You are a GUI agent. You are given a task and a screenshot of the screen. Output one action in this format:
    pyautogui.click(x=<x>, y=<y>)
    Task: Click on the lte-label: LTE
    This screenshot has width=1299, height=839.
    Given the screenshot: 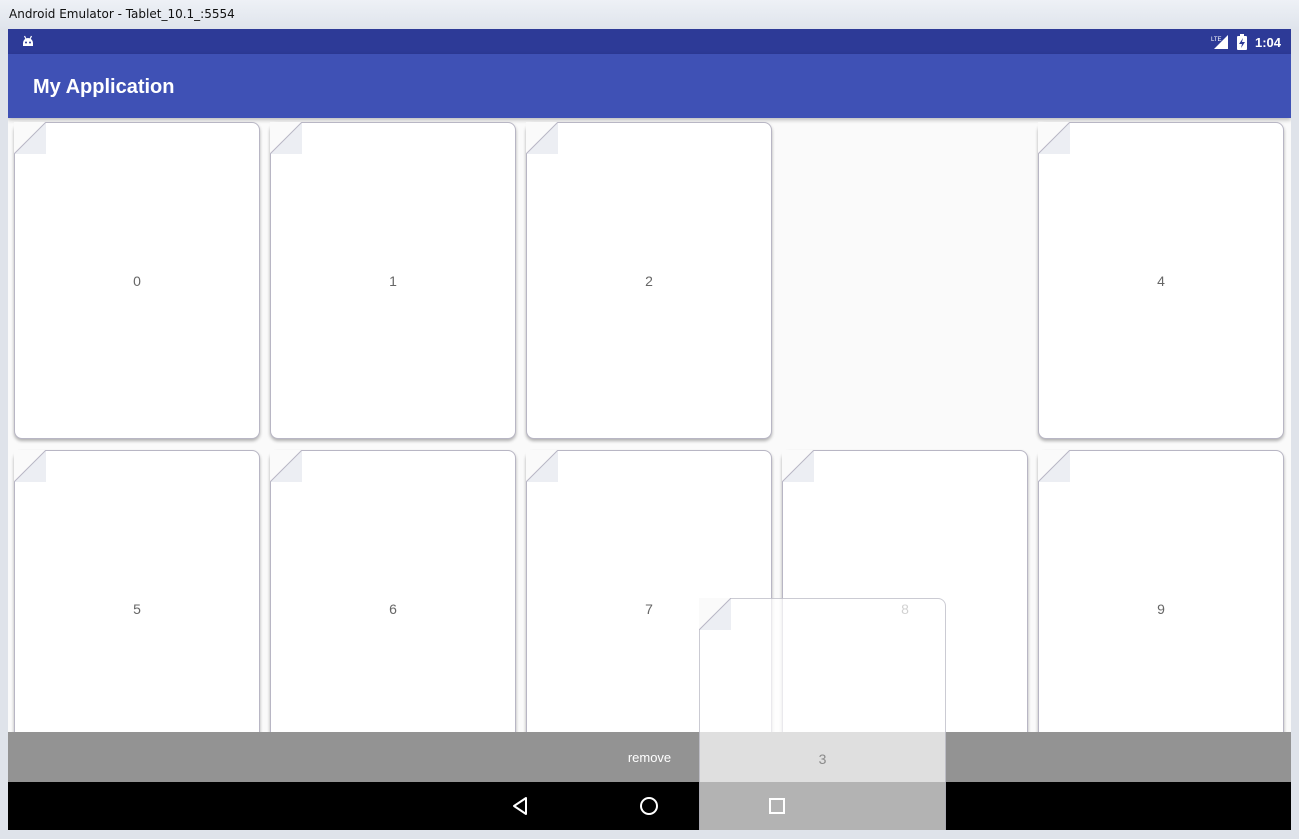 What is the action you would take?
    pyautogui.click(x=1216, y=40)
    